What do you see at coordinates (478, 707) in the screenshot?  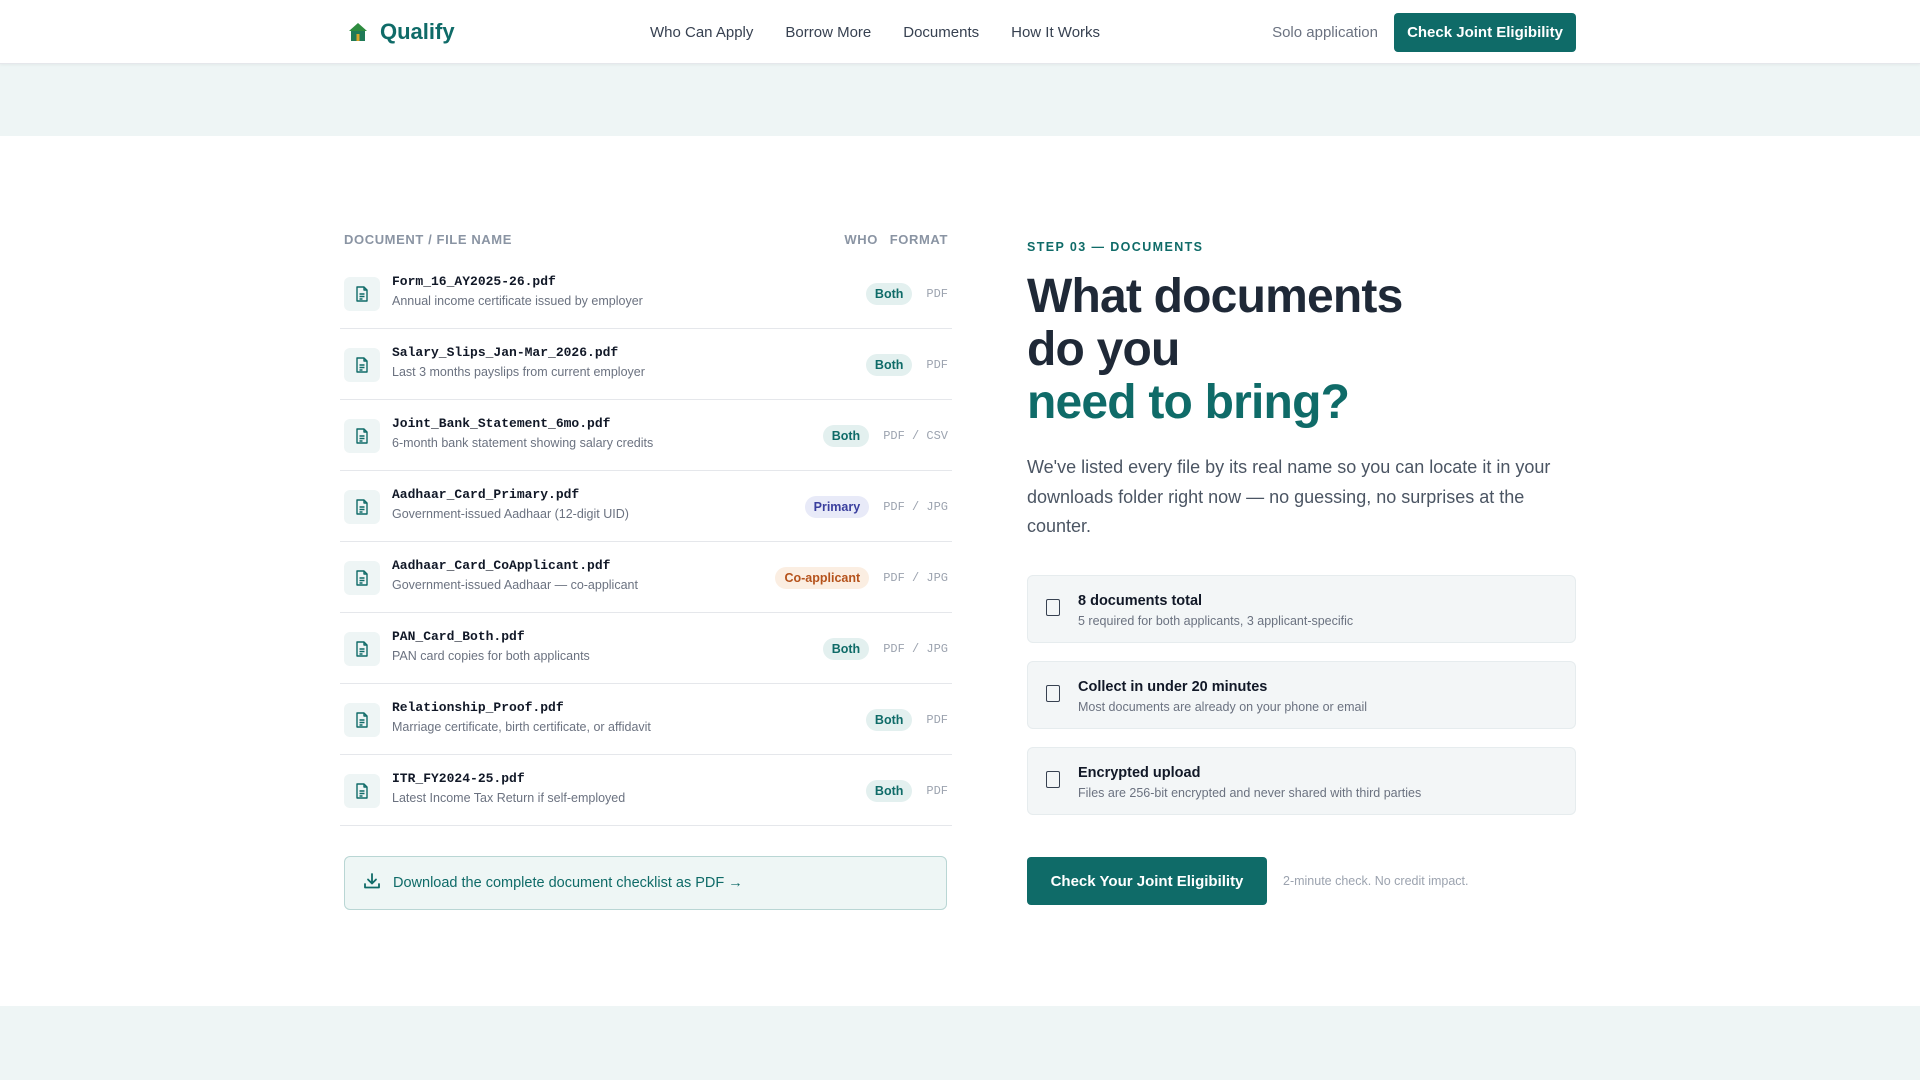 I see `file-name: Relationship_Proof.pdf` at bounding box center [478, 707].